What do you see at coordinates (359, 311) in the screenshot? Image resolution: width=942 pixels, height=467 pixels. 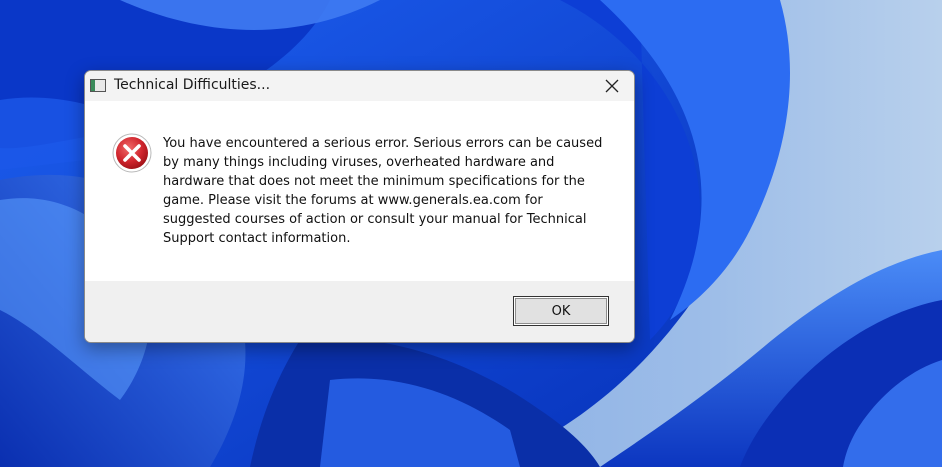 I see `dialog-footer: OK` at bounding box center [359, 311].